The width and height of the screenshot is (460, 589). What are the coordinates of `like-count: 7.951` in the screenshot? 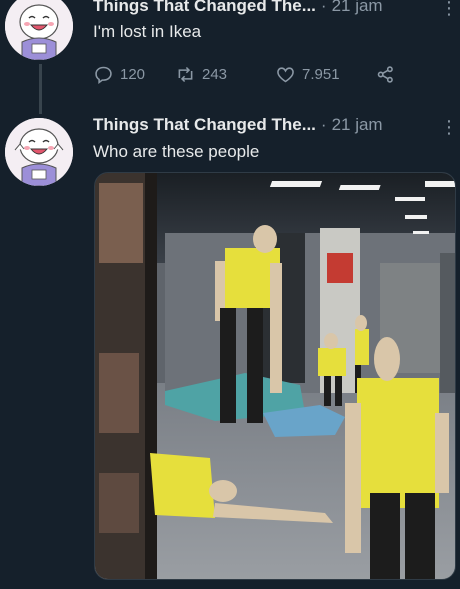 It's located at (321, 74).